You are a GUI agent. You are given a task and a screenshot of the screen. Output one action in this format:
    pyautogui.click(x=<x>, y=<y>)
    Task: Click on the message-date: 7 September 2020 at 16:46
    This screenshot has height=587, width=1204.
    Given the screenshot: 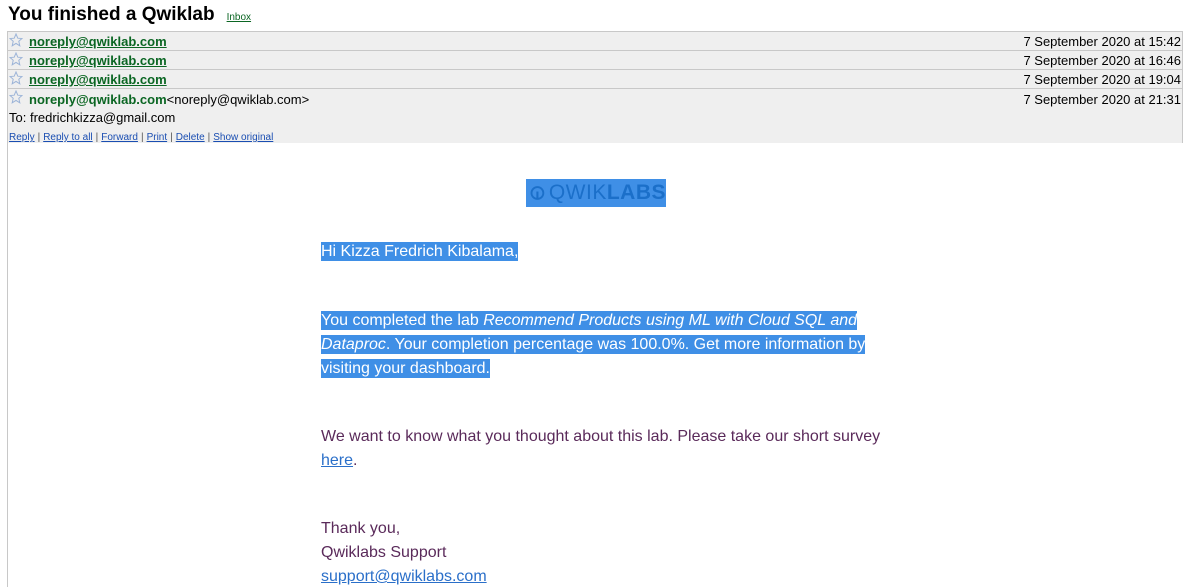 What is the action you would take?
    pyautogui.click(x=1102, y=60)
    